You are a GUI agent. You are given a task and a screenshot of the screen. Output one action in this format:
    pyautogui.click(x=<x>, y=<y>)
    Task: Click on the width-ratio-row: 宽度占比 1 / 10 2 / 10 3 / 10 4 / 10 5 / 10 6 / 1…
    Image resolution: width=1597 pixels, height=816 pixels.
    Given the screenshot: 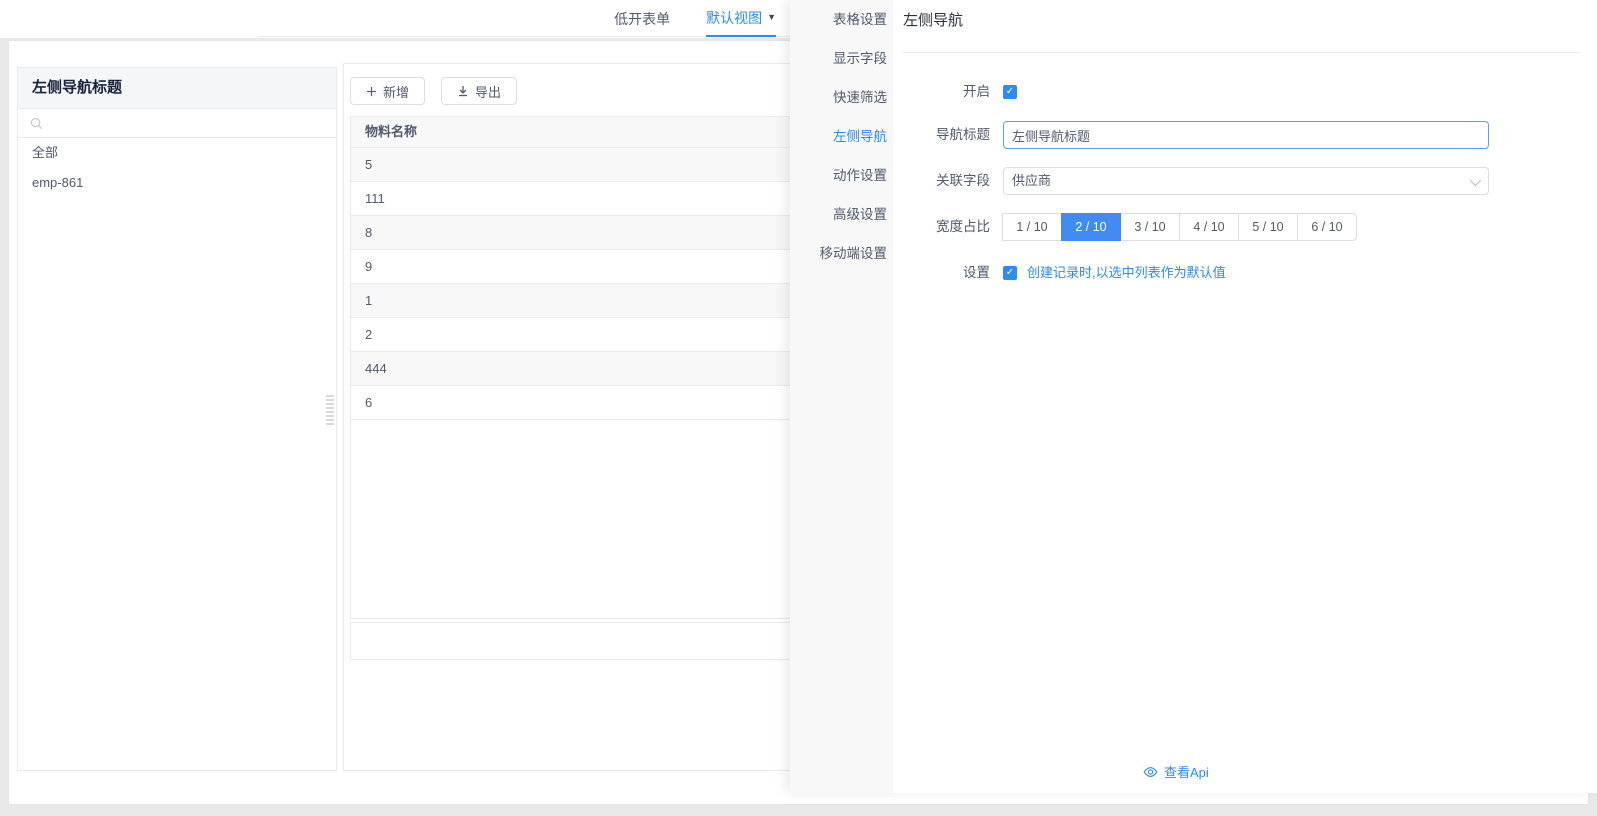 What is the action you would take?
    pyautogui.click(x=1218, y=227)
    